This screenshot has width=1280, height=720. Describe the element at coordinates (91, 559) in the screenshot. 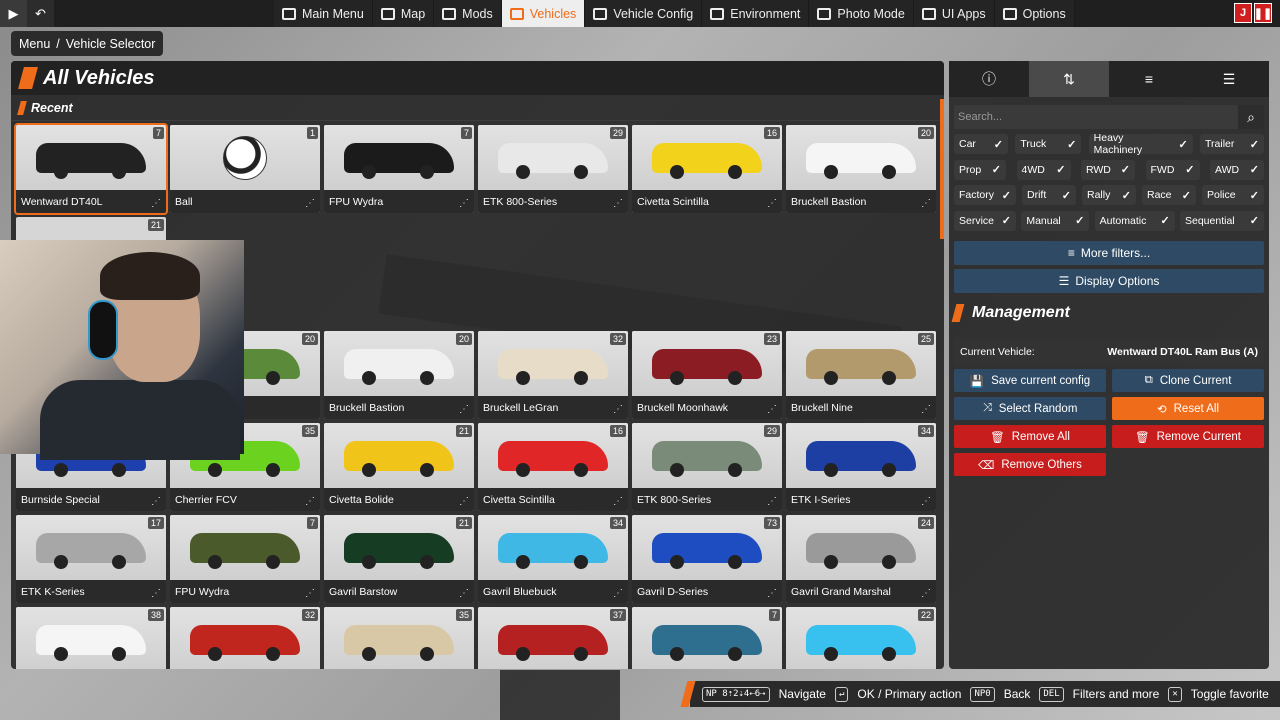

I see `vehicle-tile: 17 ETK K-Series ⋰` at that location.